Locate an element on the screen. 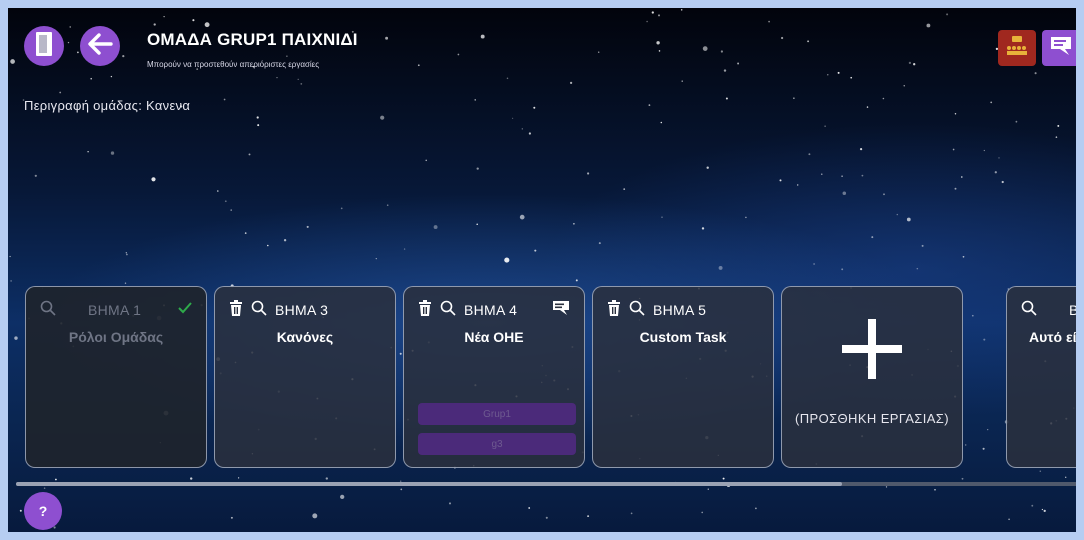  step-card-4: ΒΗΜΑ 4 Νέα ΟΗΕ Grup1 g3 is located at coordinates (494, 377).